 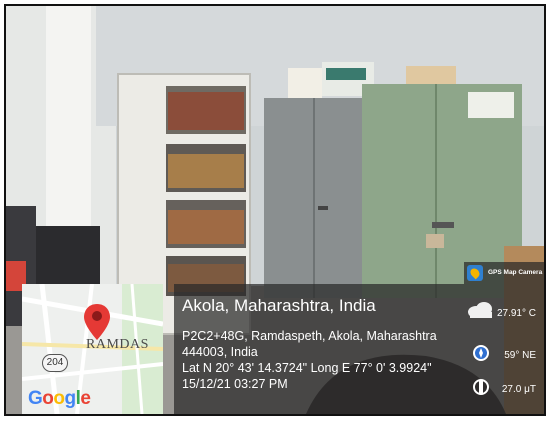 I want to click on address-line-1: P2C2+48G, Ramdaspeth, Akola, Maharashtra, so click(x=309, y=336).